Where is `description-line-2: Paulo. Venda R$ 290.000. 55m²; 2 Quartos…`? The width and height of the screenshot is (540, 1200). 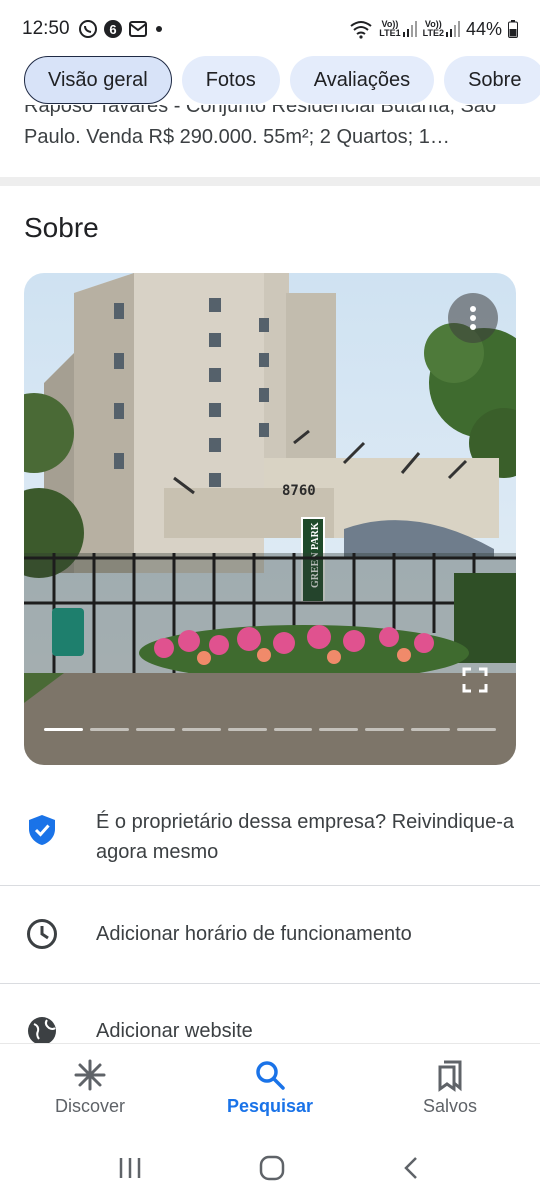 description-line-2: Paulo. Venda R$ 290.000. 55m²; 2 Quartos… is located at coordinates (237, 137).